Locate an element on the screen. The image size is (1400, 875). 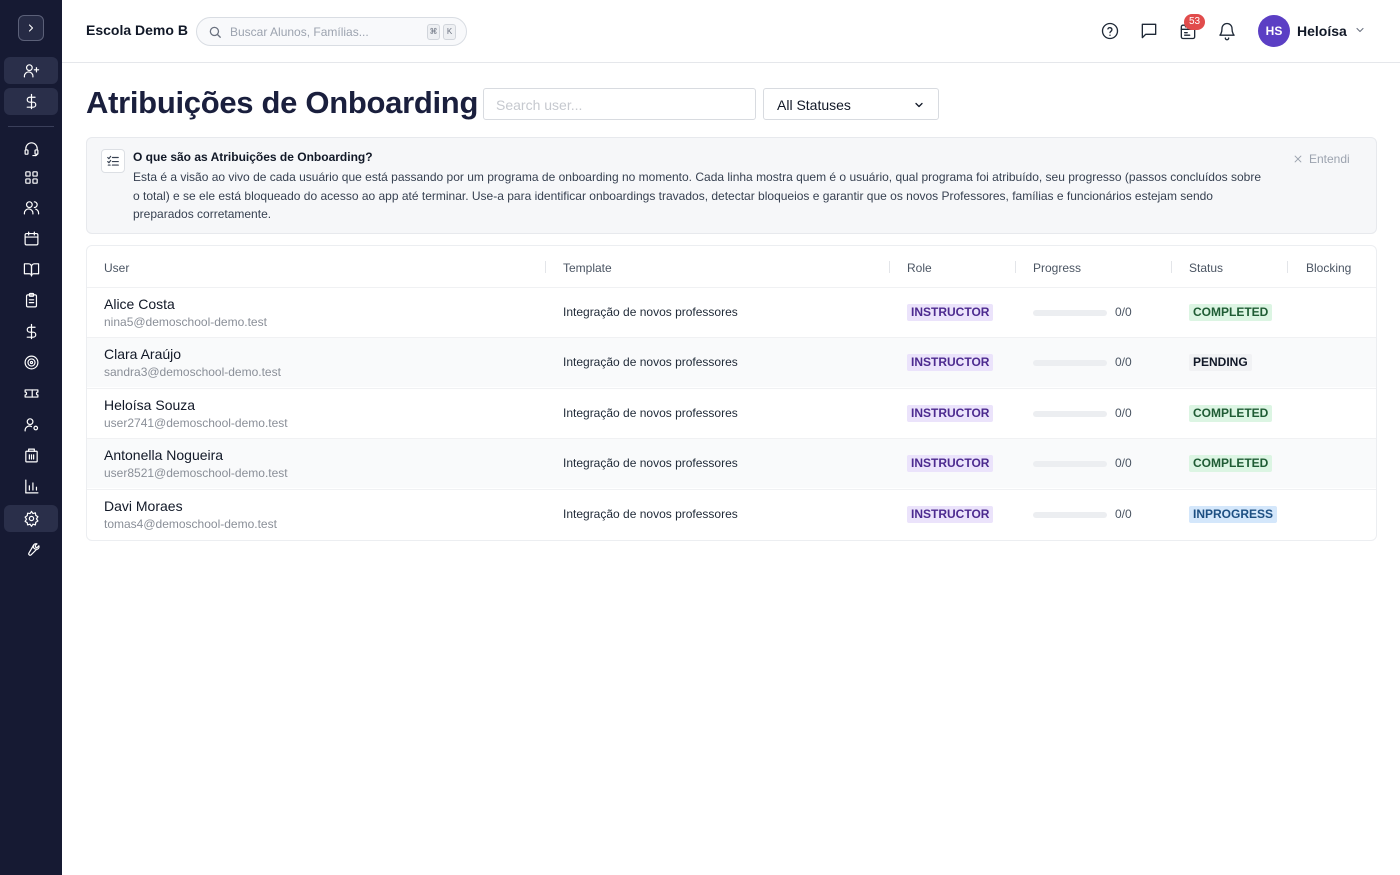
status-filter-value: All Statuses is located at coordinates (814, 105).